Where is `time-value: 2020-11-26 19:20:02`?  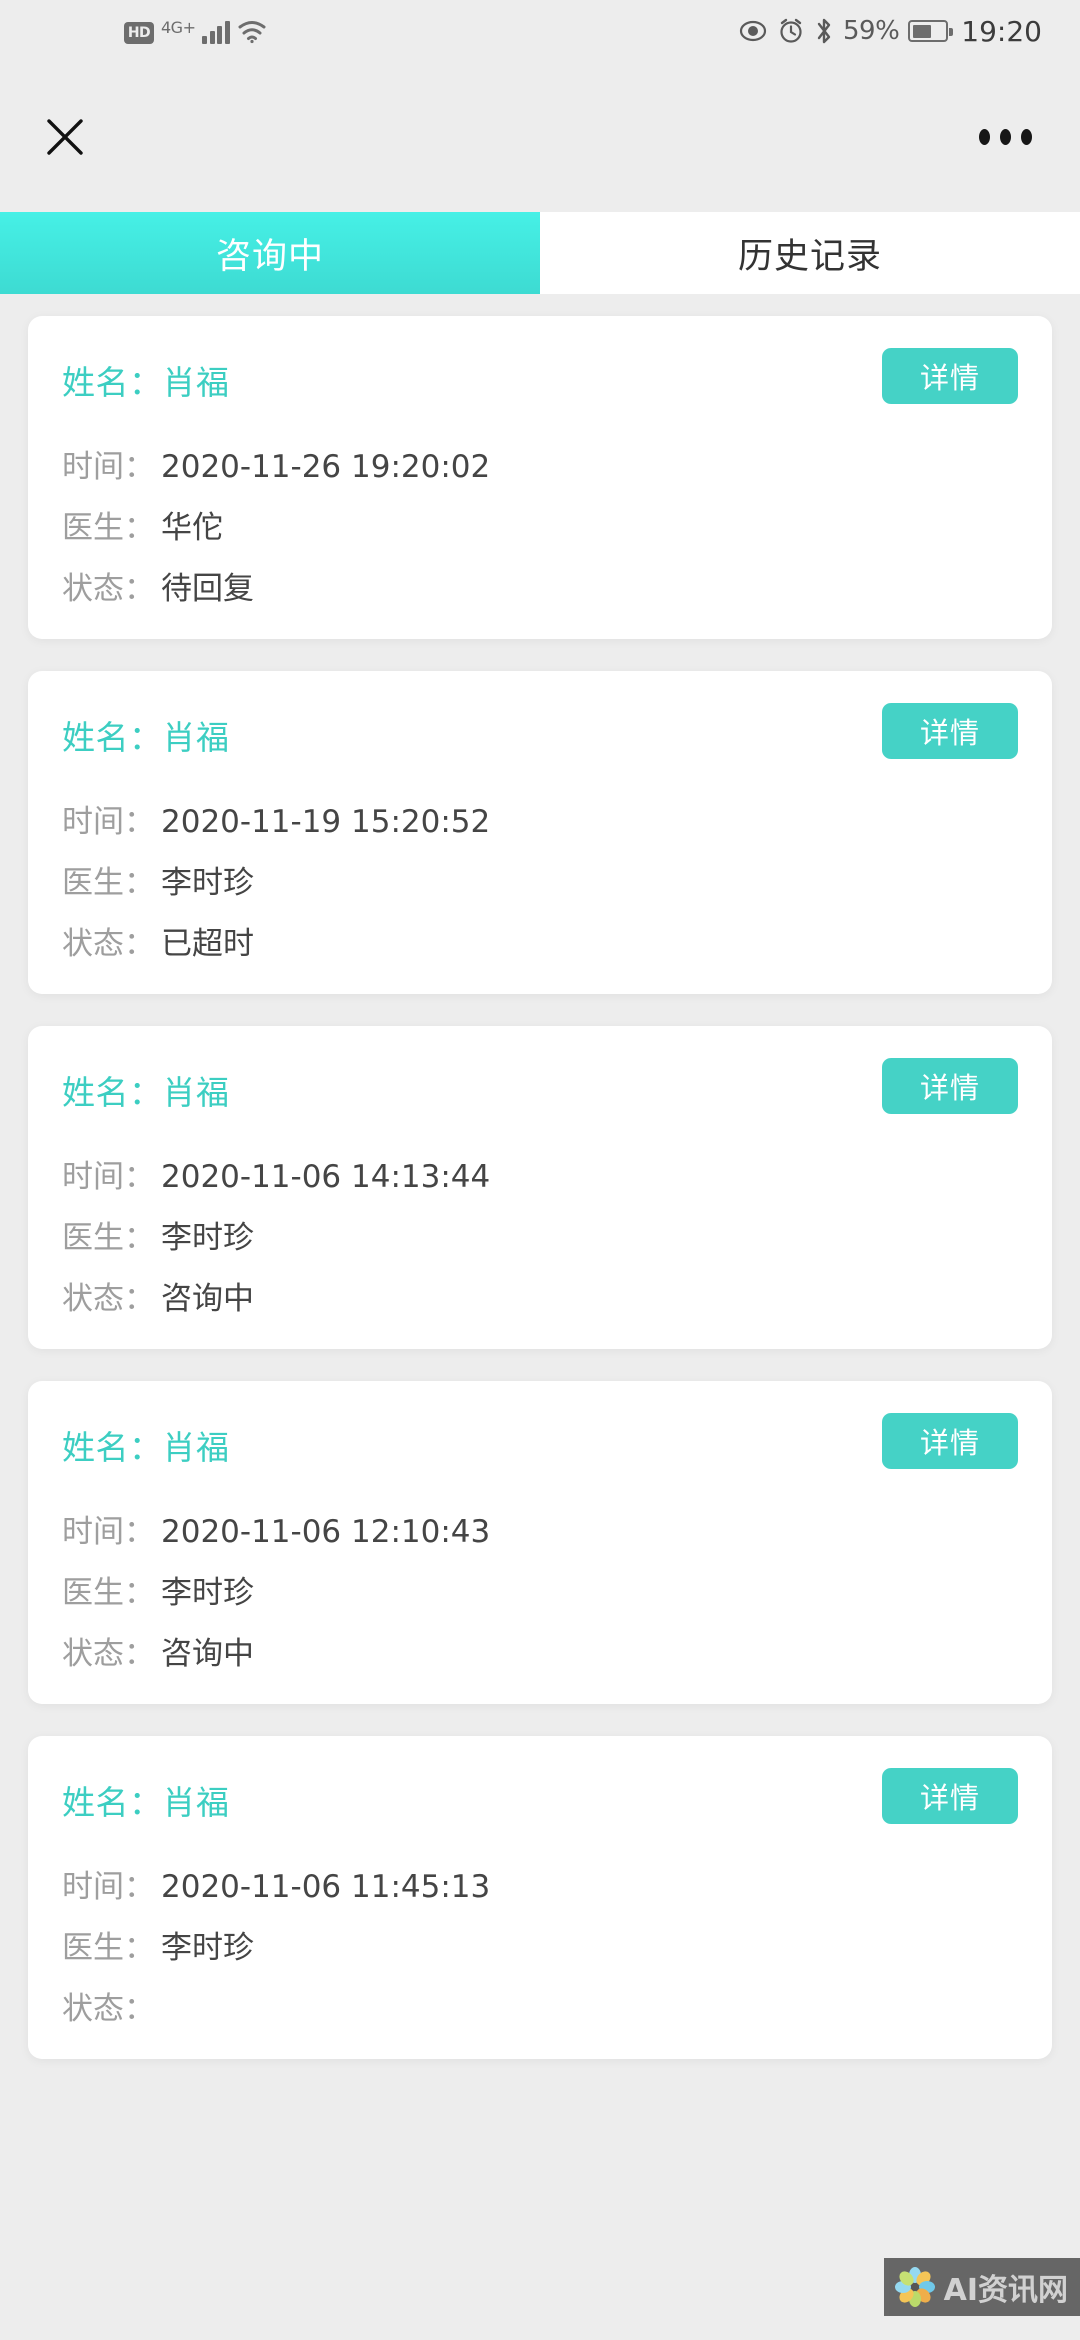
time-value: 2020-11-26 19:20:02 is located at coordinates (326, 467).